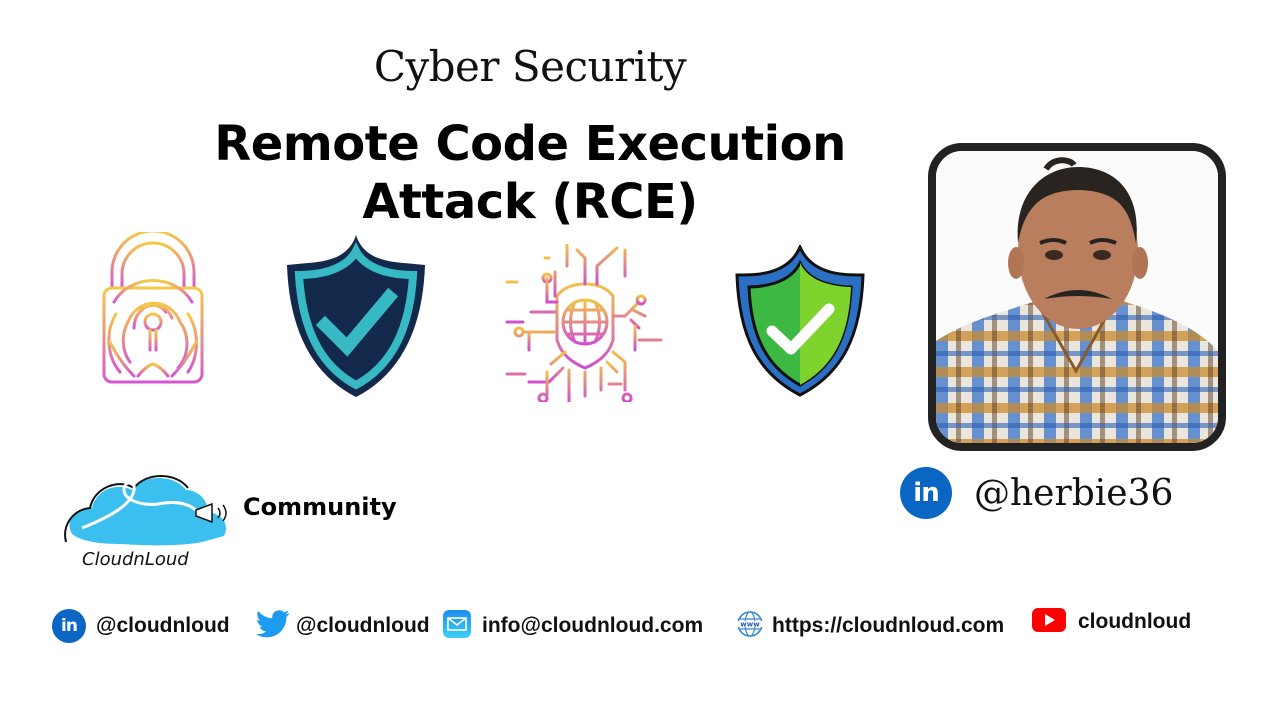 The image size is (1280, 720). I want to click on twitter-icon, so click(273, 626).